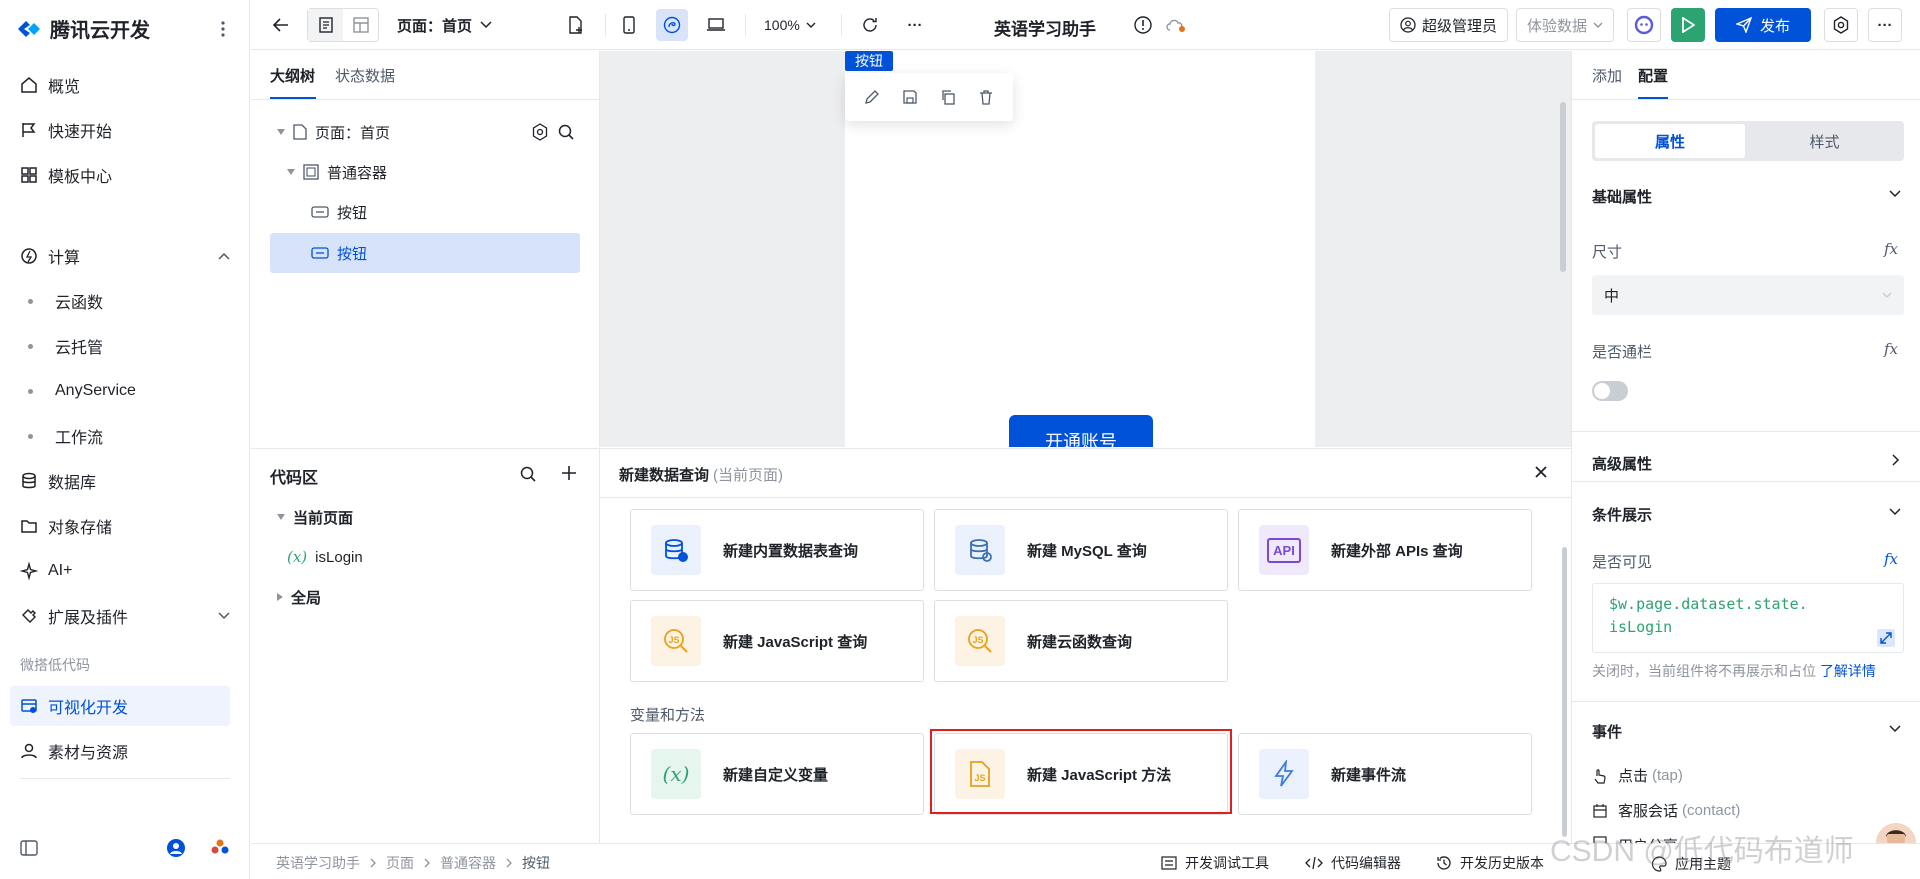  Describe the element at coordinates (339, 253) in the screenshot. I see `tree-node-button-selected: 按钮` at that location.